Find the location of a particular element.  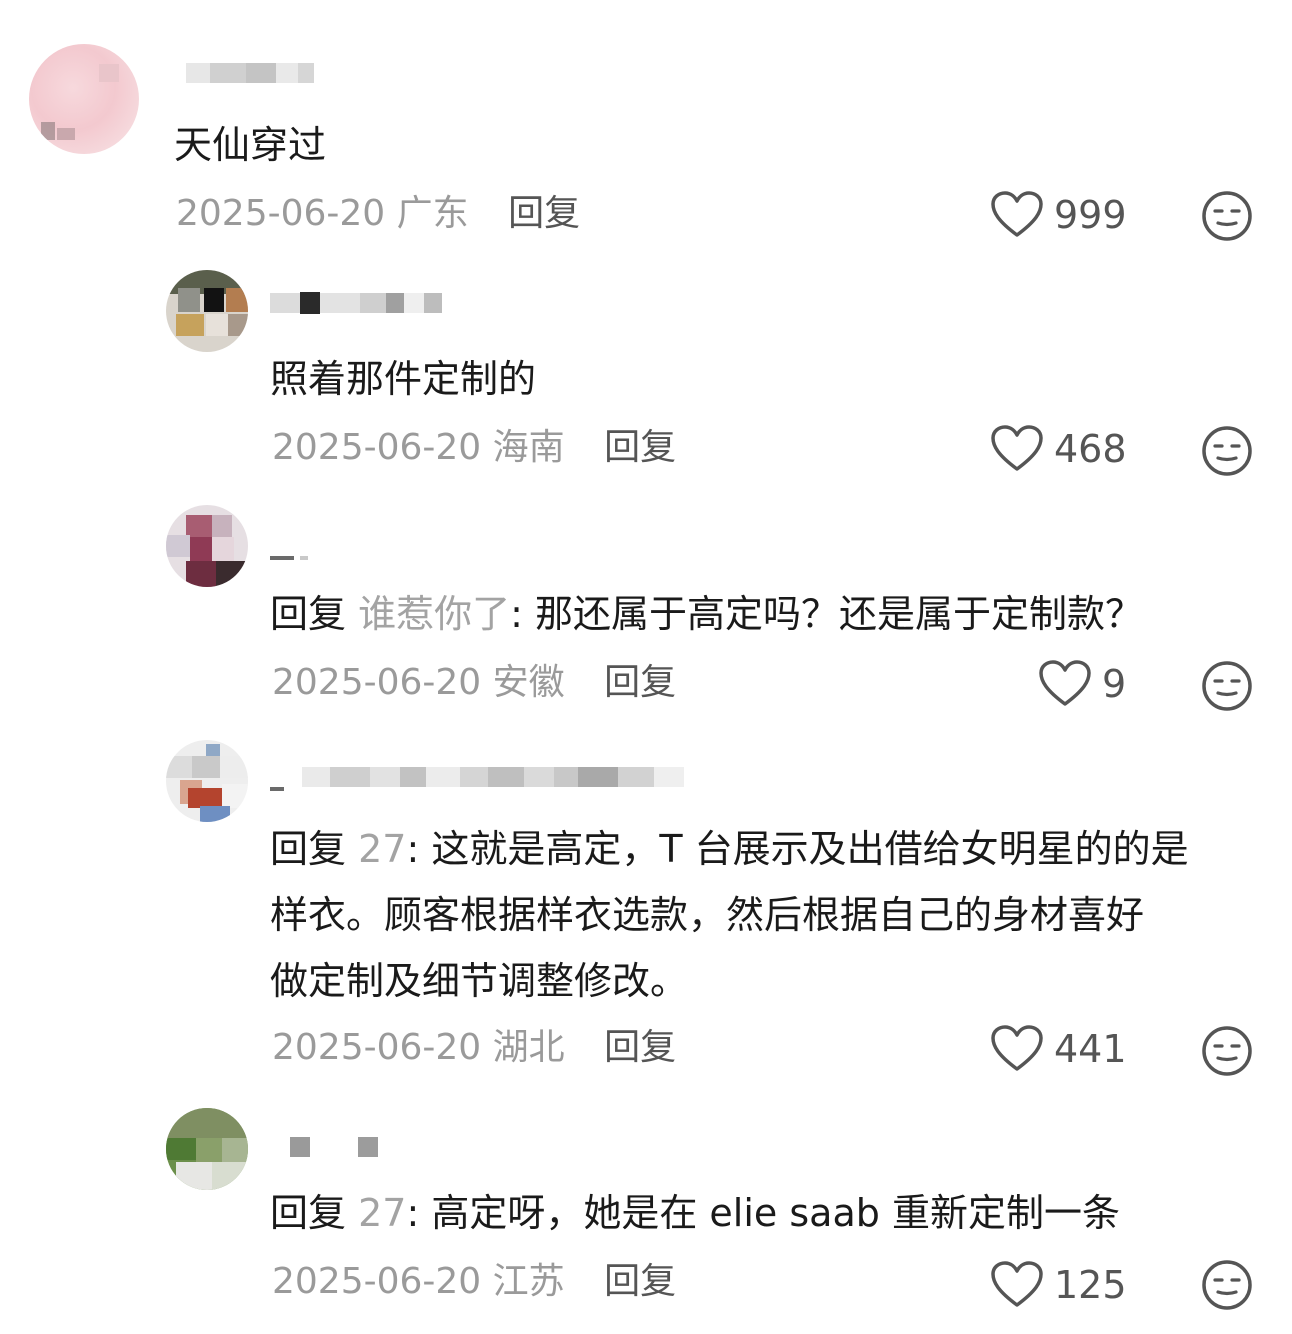

comment-meta: 2025-06-20 江苏 回复 is located at coordinates (474, 1282).